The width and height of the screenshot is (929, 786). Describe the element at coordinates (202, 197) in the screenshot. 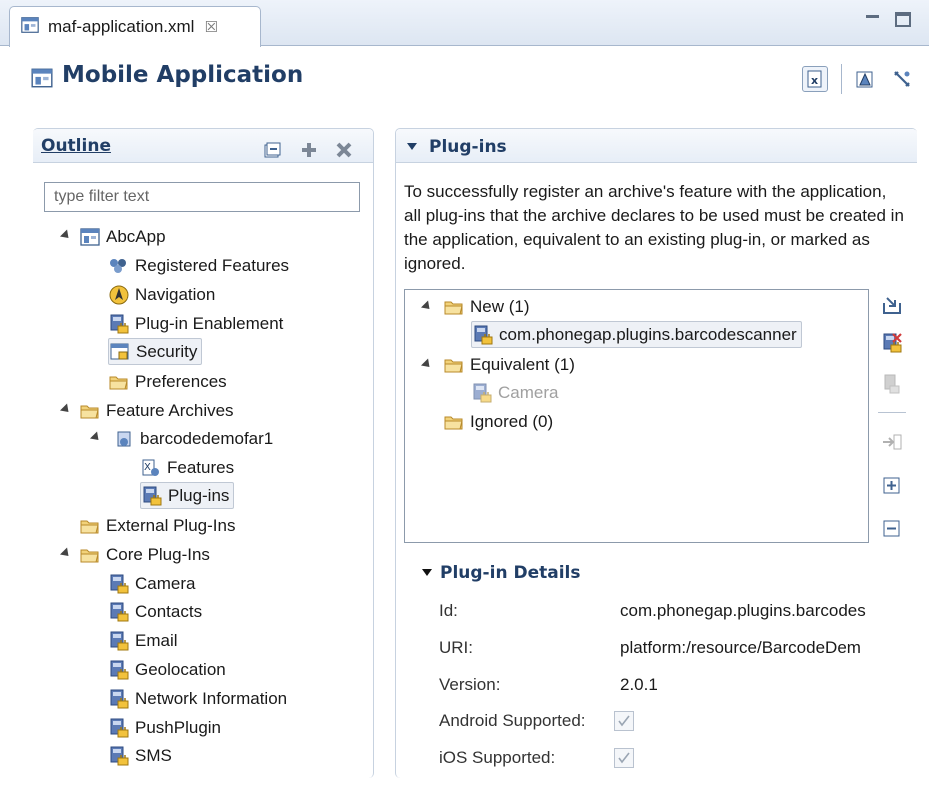

I see `filter-input` at that location.